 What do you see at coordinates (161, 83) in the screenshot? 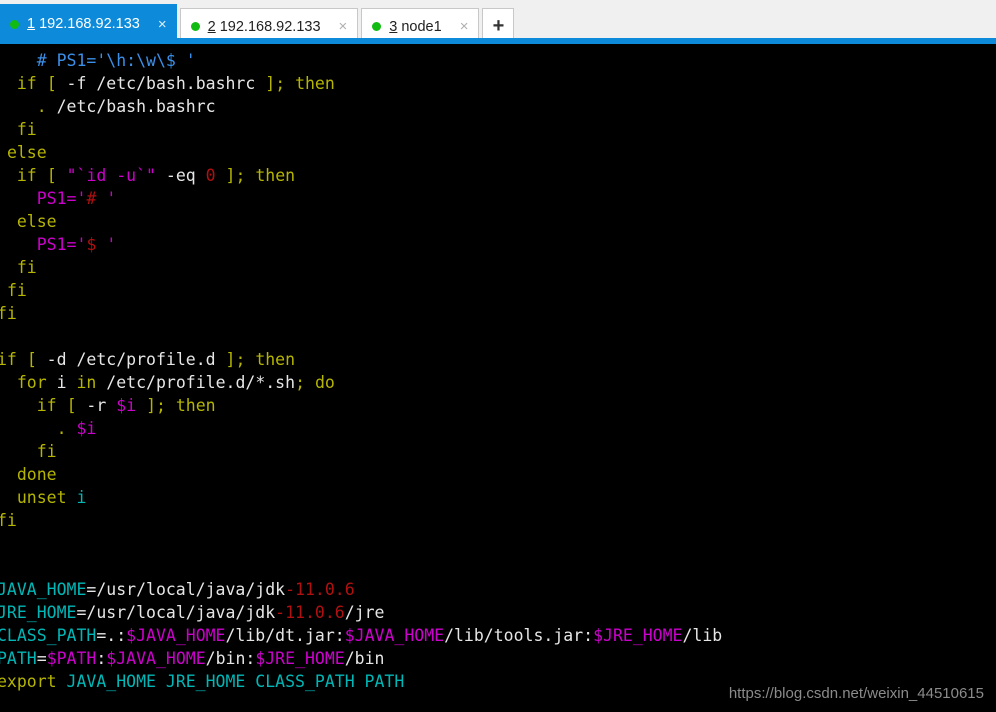
I see `terminal-span: -f /etc/bash.bashrc` at bounding box center [161, 83].